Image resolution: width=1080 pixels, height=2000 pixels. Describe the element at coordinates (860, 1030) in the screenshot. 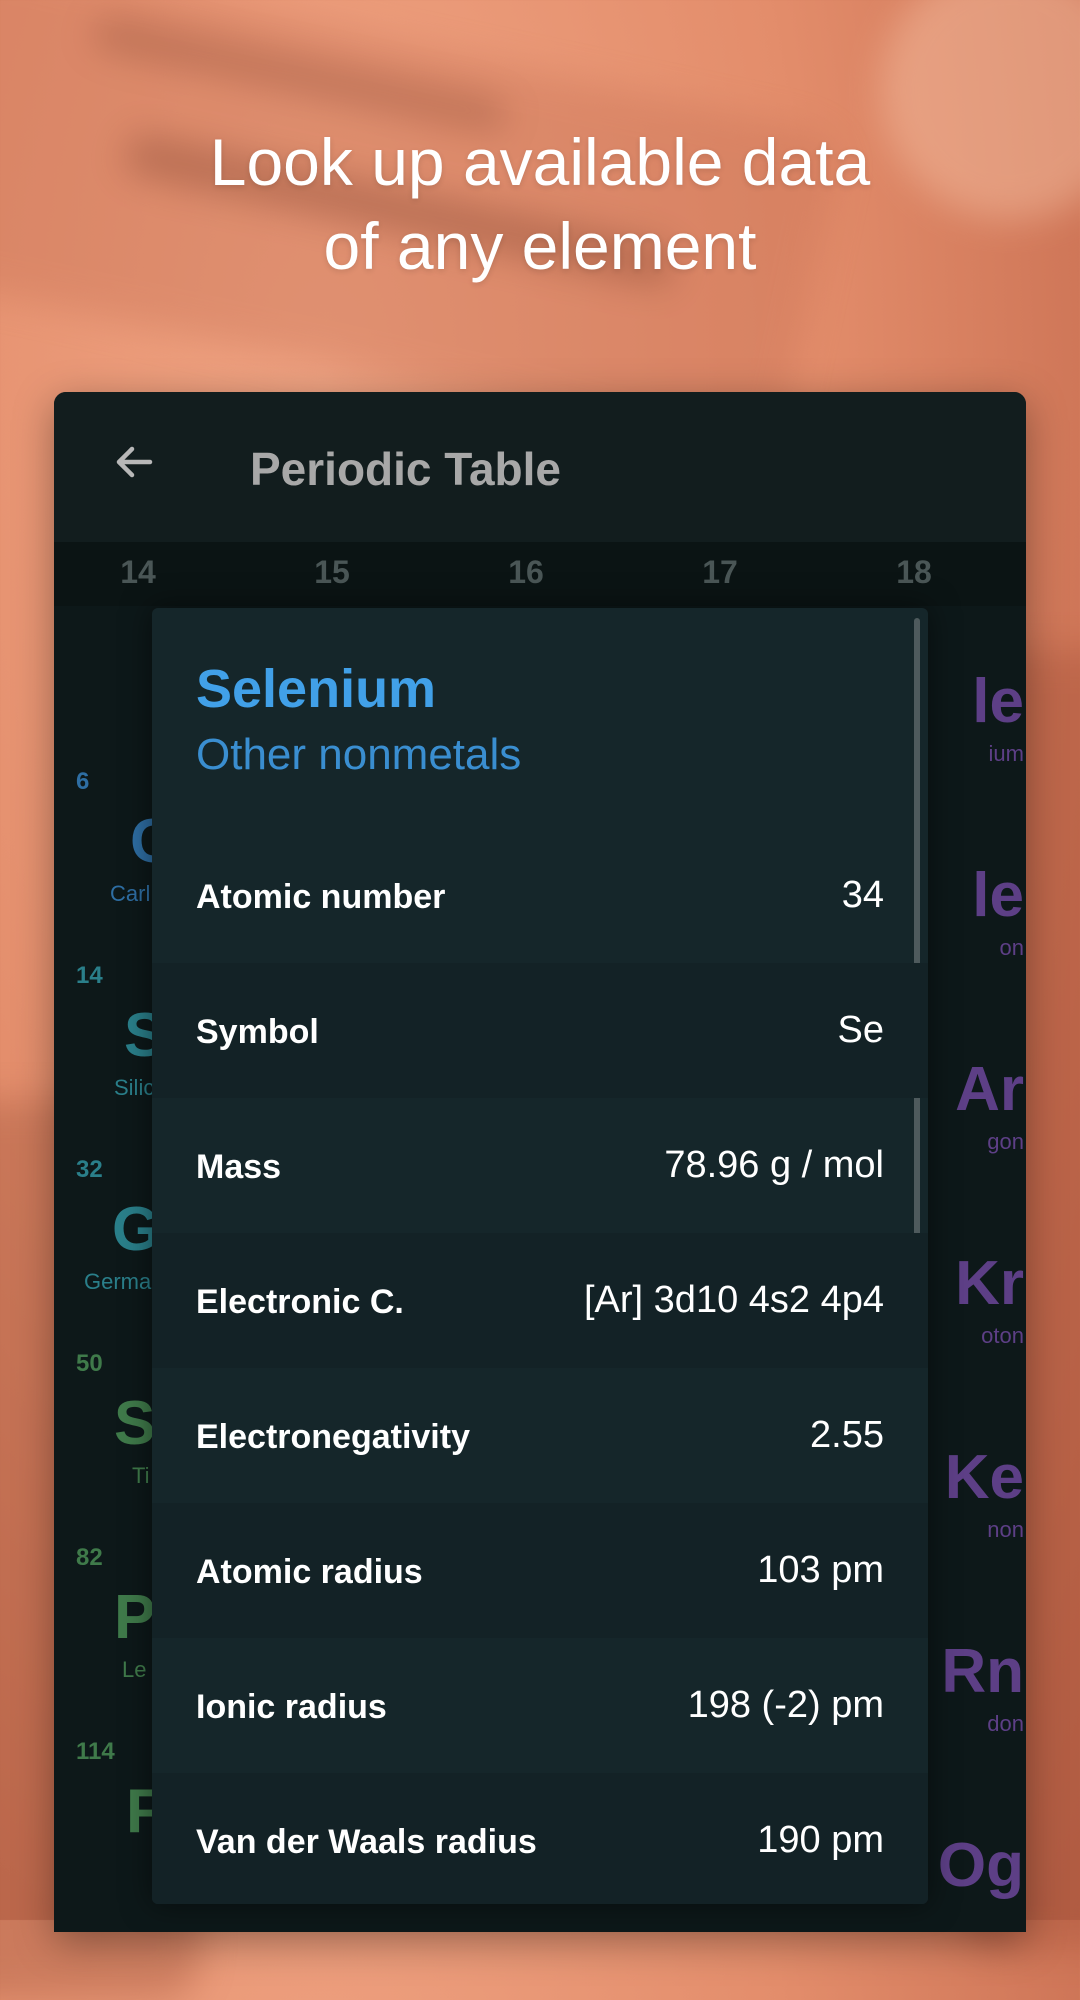

I see `property-value: Se` at that location.